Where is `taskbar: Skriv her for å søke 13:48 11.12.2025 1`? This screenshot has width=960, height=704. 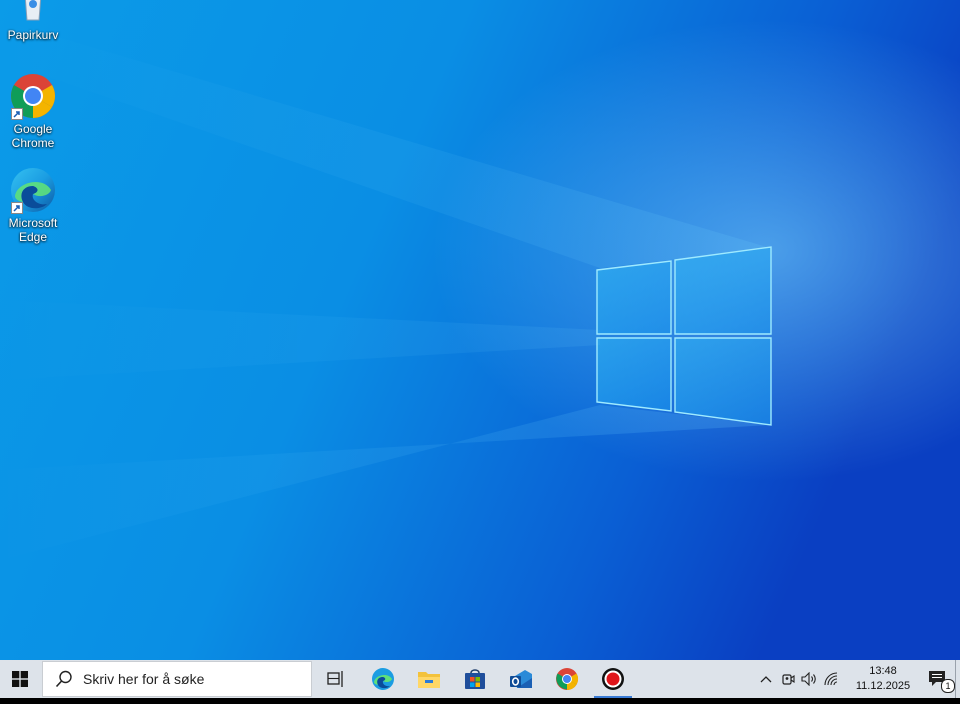
taskbar: Skriv her for å søke 13:48 11.12.2025 1 is located at coordinates (480, 679).